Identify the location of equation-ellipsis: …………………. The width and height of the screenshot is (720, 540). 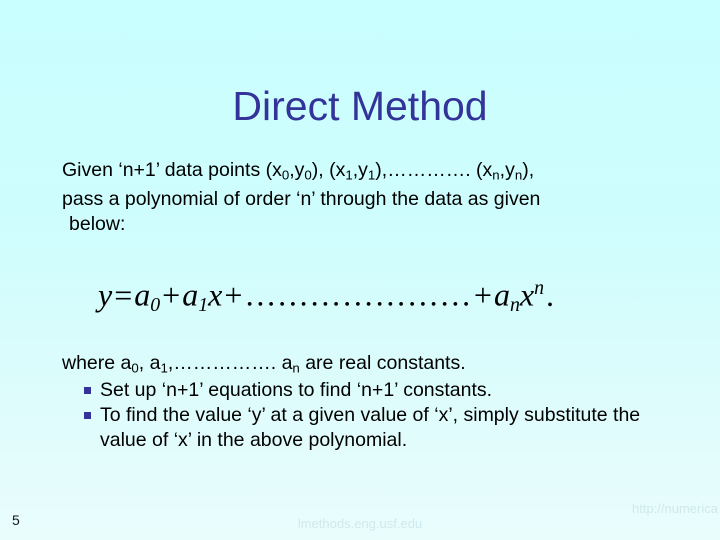
(358, 294).